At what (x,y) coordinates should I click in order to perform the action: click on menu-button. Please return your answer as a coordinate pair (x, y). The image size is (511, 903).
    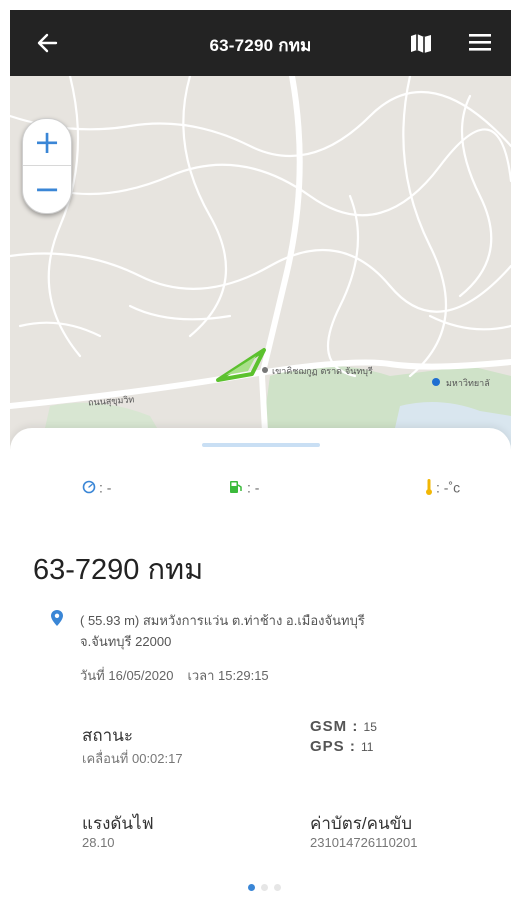
    Looking at the image, I should click on (480, 42).